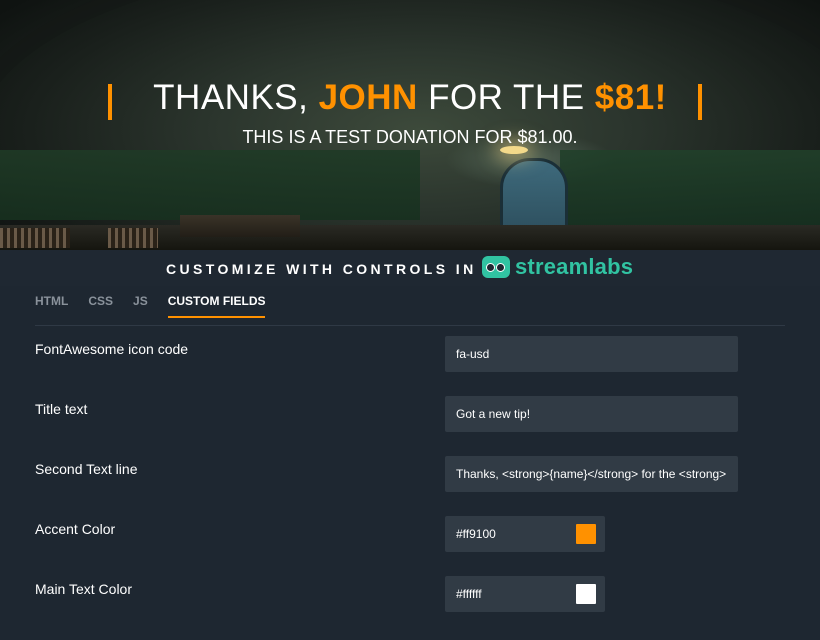 The width and height of the screenshot is (820, 640). Describe the element at coordinates (86, 469) in the screenshot. I see `field-label-second-line: Second Text line` at that location.